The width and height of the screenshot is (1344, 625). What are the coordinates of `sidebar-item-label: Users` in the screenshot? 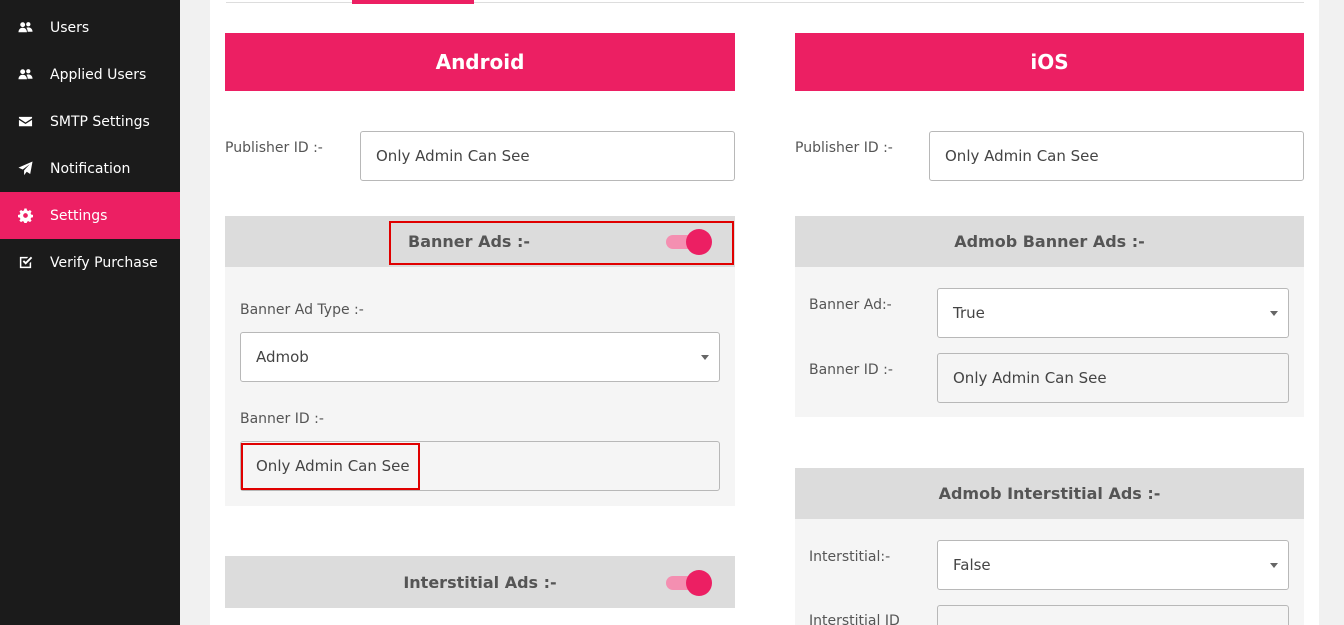 It's located at (70, 27).